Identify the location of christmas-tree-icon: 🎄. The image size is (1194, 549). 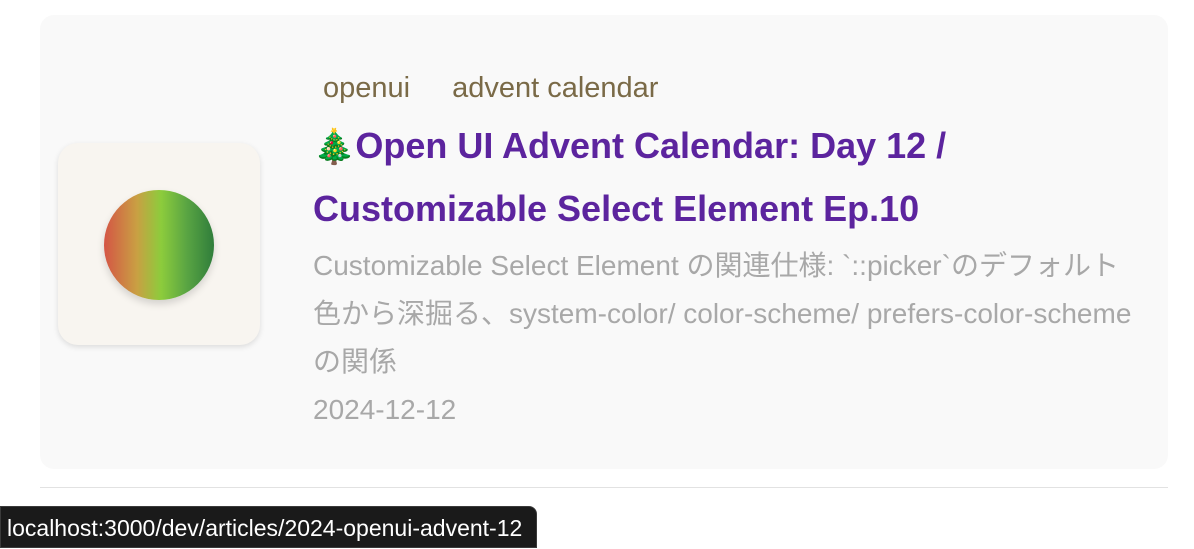
(334, 147).